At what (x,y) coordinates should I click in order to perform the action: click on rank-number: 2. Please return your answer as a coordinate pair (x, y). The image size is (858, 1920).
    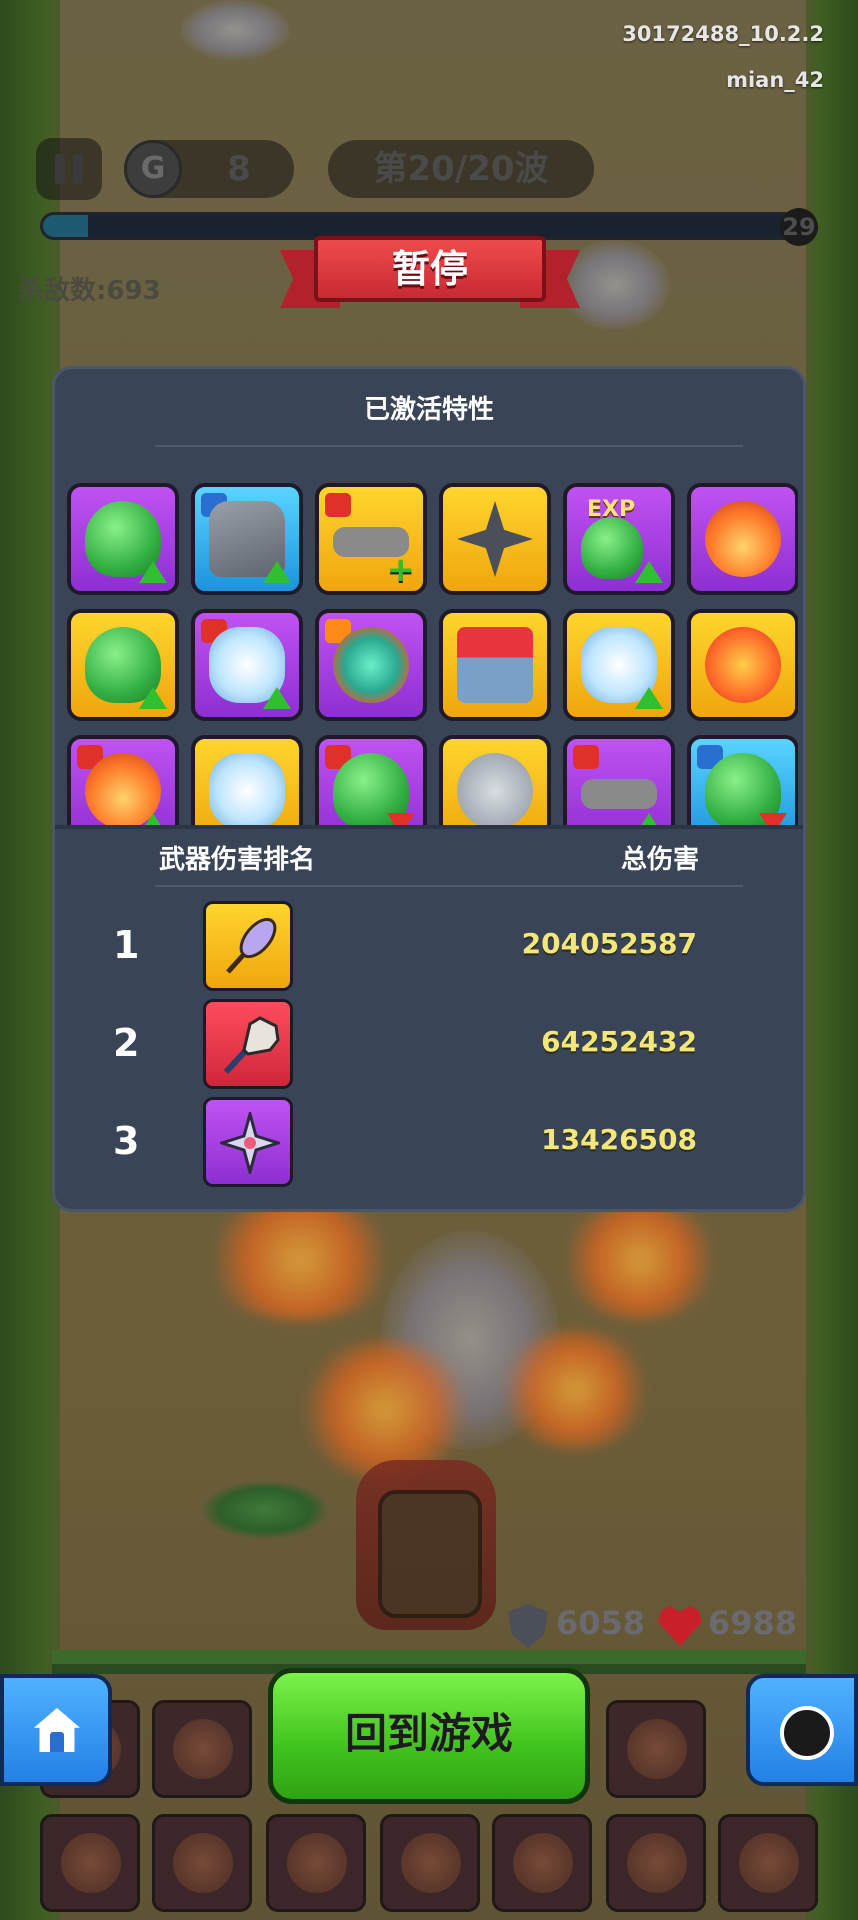
    Looking at the image, I should click on (126, 1043).